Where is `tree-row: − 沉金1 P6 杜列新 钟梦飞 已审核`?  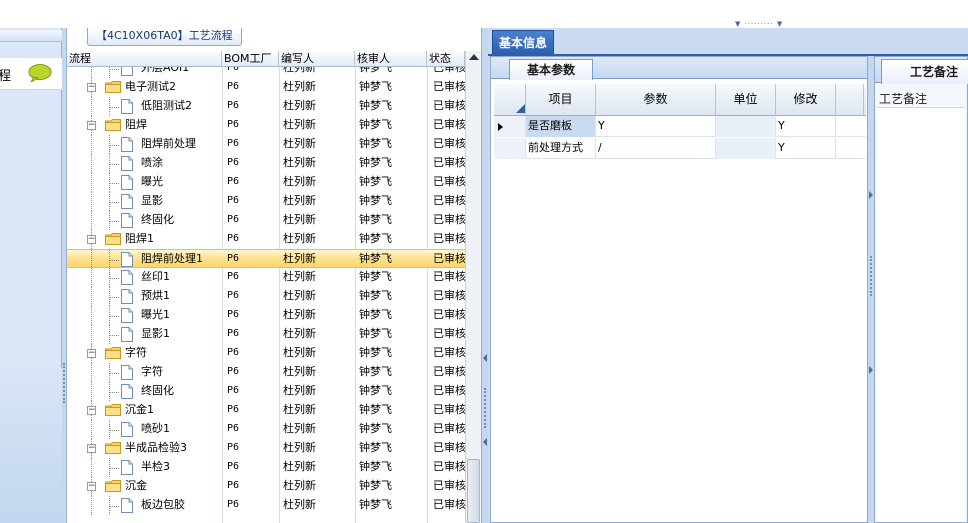
tree-row: − 沉金1 P6 杜列新 钟梦飞 已审核 is located at coordinates (266, 410).